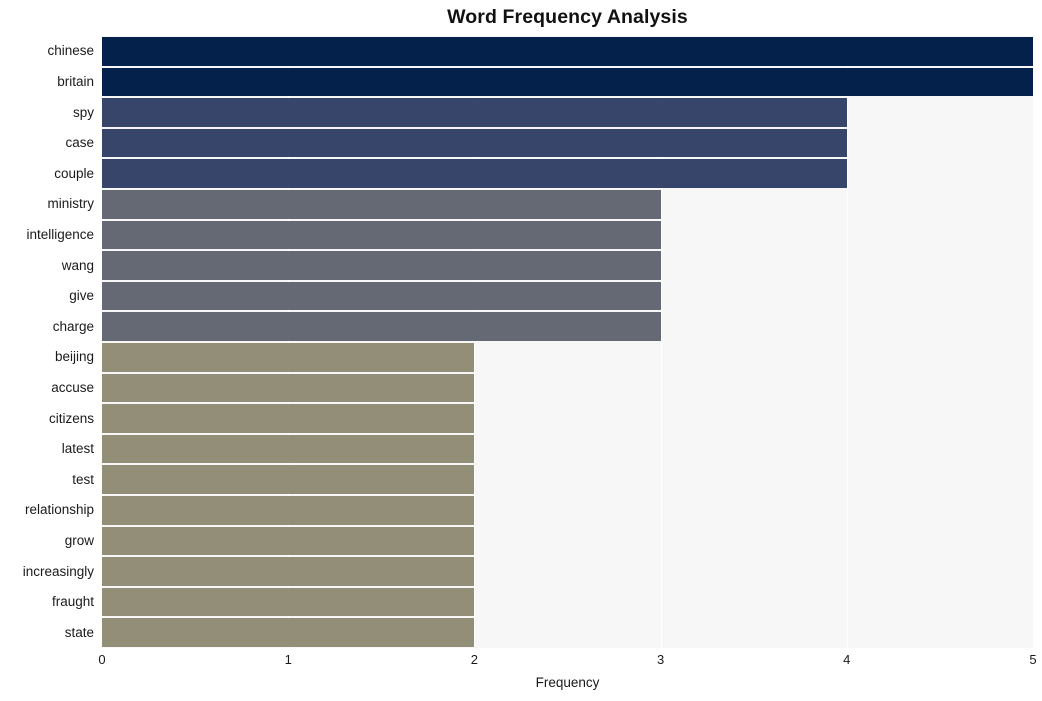  I want to click on bar-intelligence, so click(381, 235).